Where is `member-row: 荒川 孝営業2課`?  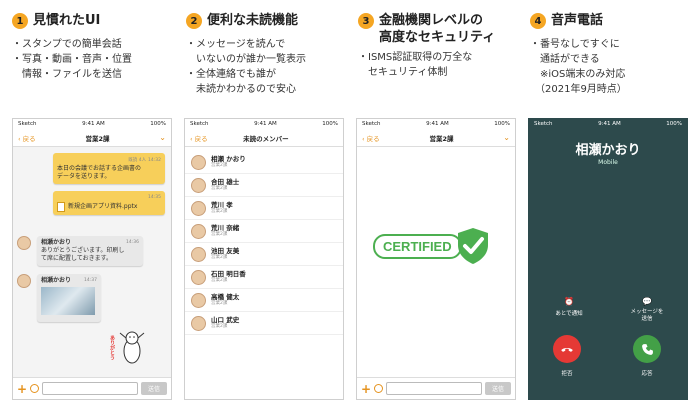 member-row: 荒川 孝営業2課 is located at coordinates (264, 208).